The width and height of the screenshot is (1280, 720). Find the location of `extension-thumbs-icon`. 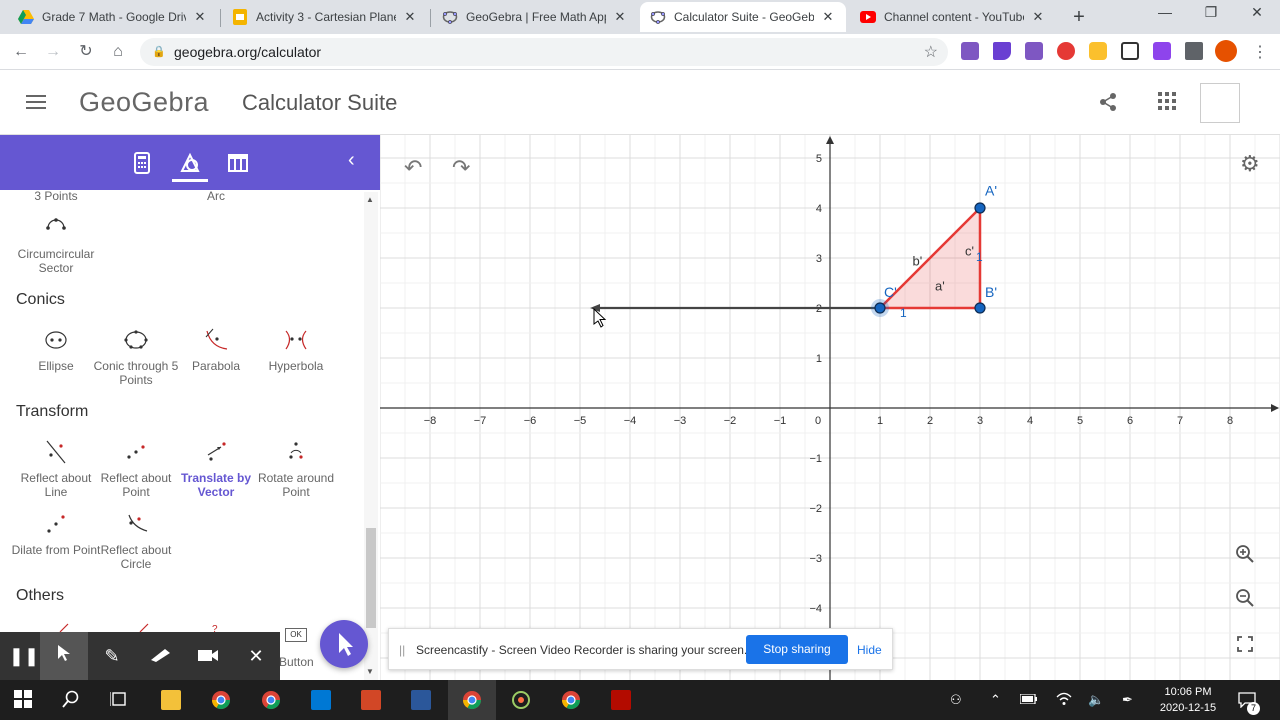

extension-thumbs-icon is located at coordinates (1098, 51).